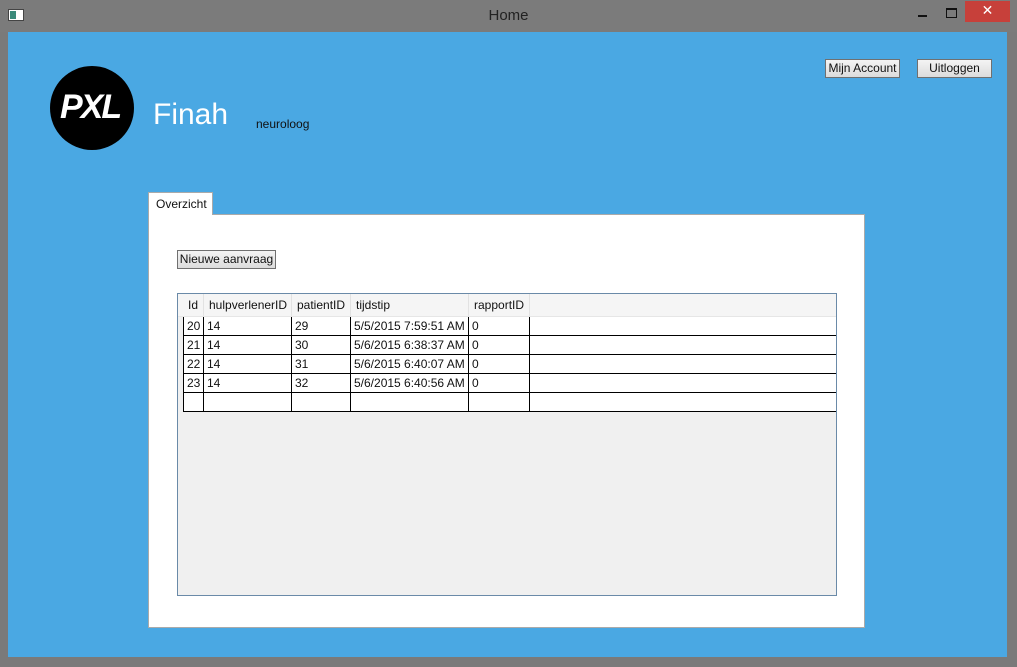 Image resolution: width=1017 pixels, height=667 pixels. What do you see at coordinates (410, 364) in the screenshot?
I see `cell-tijdstip: 5/6/2015 6:40:07 AM` at bounding box center [410, 364].